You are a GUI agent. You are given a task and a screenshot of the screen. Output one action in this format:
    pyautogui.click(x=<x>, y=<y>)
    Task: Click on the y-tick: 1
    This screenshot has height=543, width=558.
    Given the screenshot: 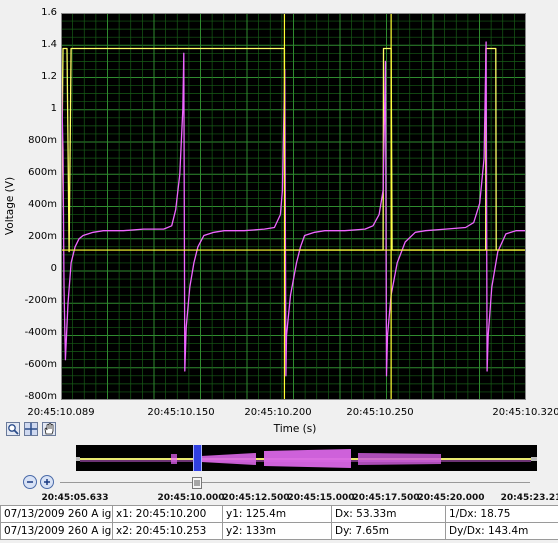 What is the action you would take?
    pyautogui.click(x=53, y=108)
    